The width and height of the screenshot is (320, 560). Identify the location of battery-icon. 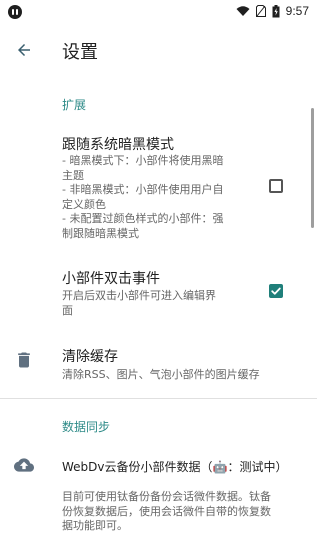
(276, 11).